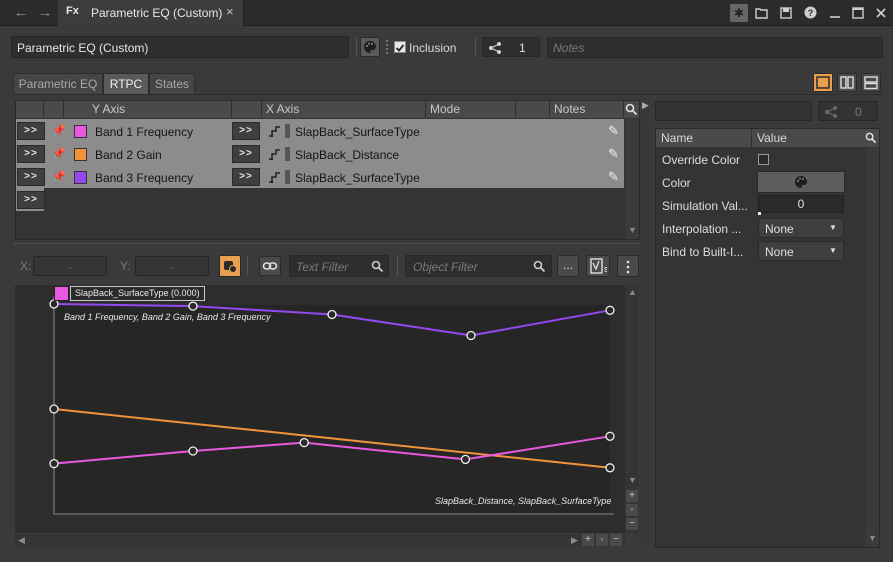  What do you see at coordinates (772, 138) in the screenshot?
I see `header-label: Value` at bounding box center [772, 138].